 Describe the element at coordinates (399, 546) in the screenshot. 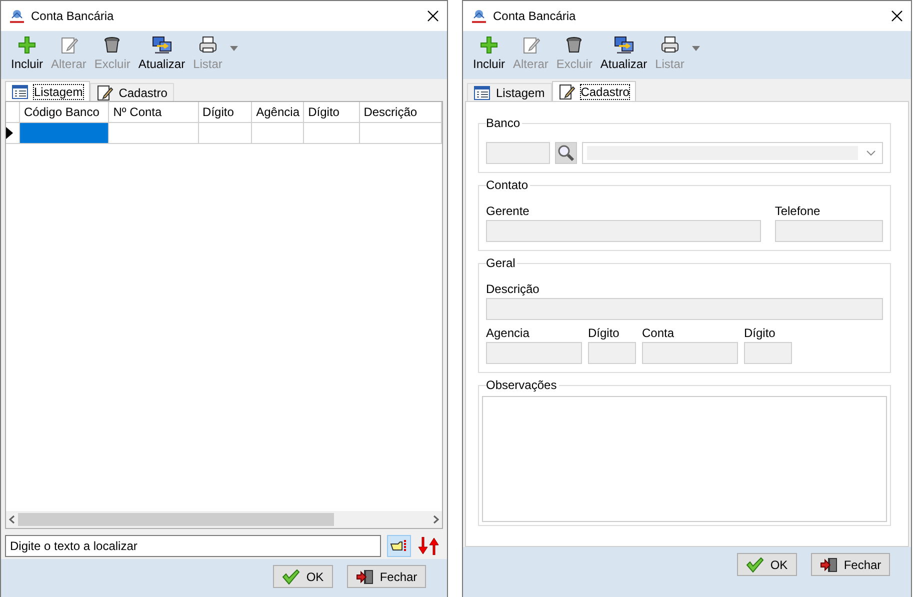

I see `find-button` at that location.